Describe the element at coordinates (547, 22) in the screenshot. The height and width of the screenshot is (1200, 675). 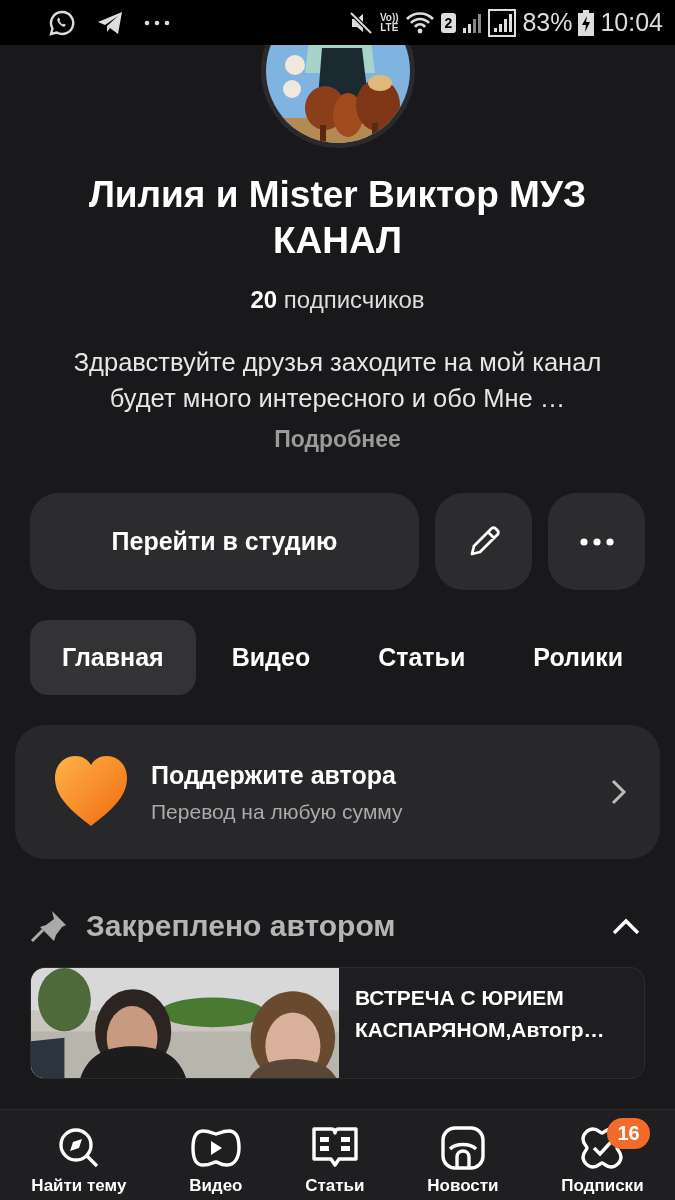
I see `battery-percent: 83%` at that location.